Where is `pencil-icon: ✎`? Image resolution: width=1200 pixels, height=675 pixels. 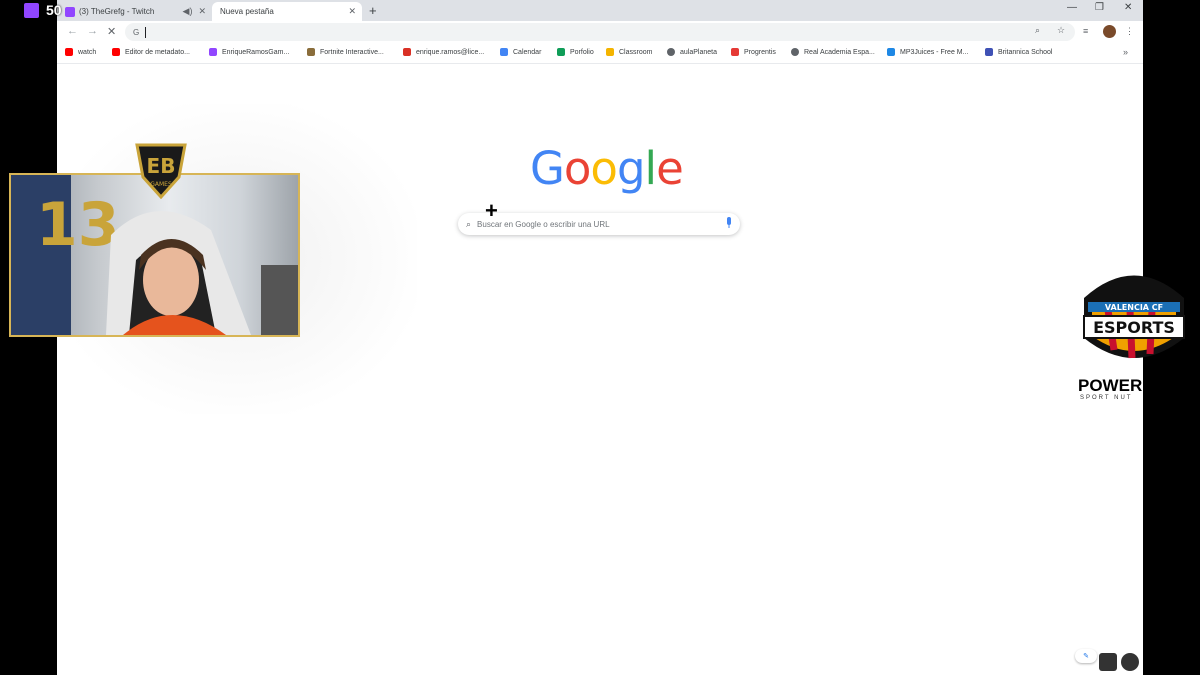 pencil-icon: ✎ is located at coordinates (1086, 656).